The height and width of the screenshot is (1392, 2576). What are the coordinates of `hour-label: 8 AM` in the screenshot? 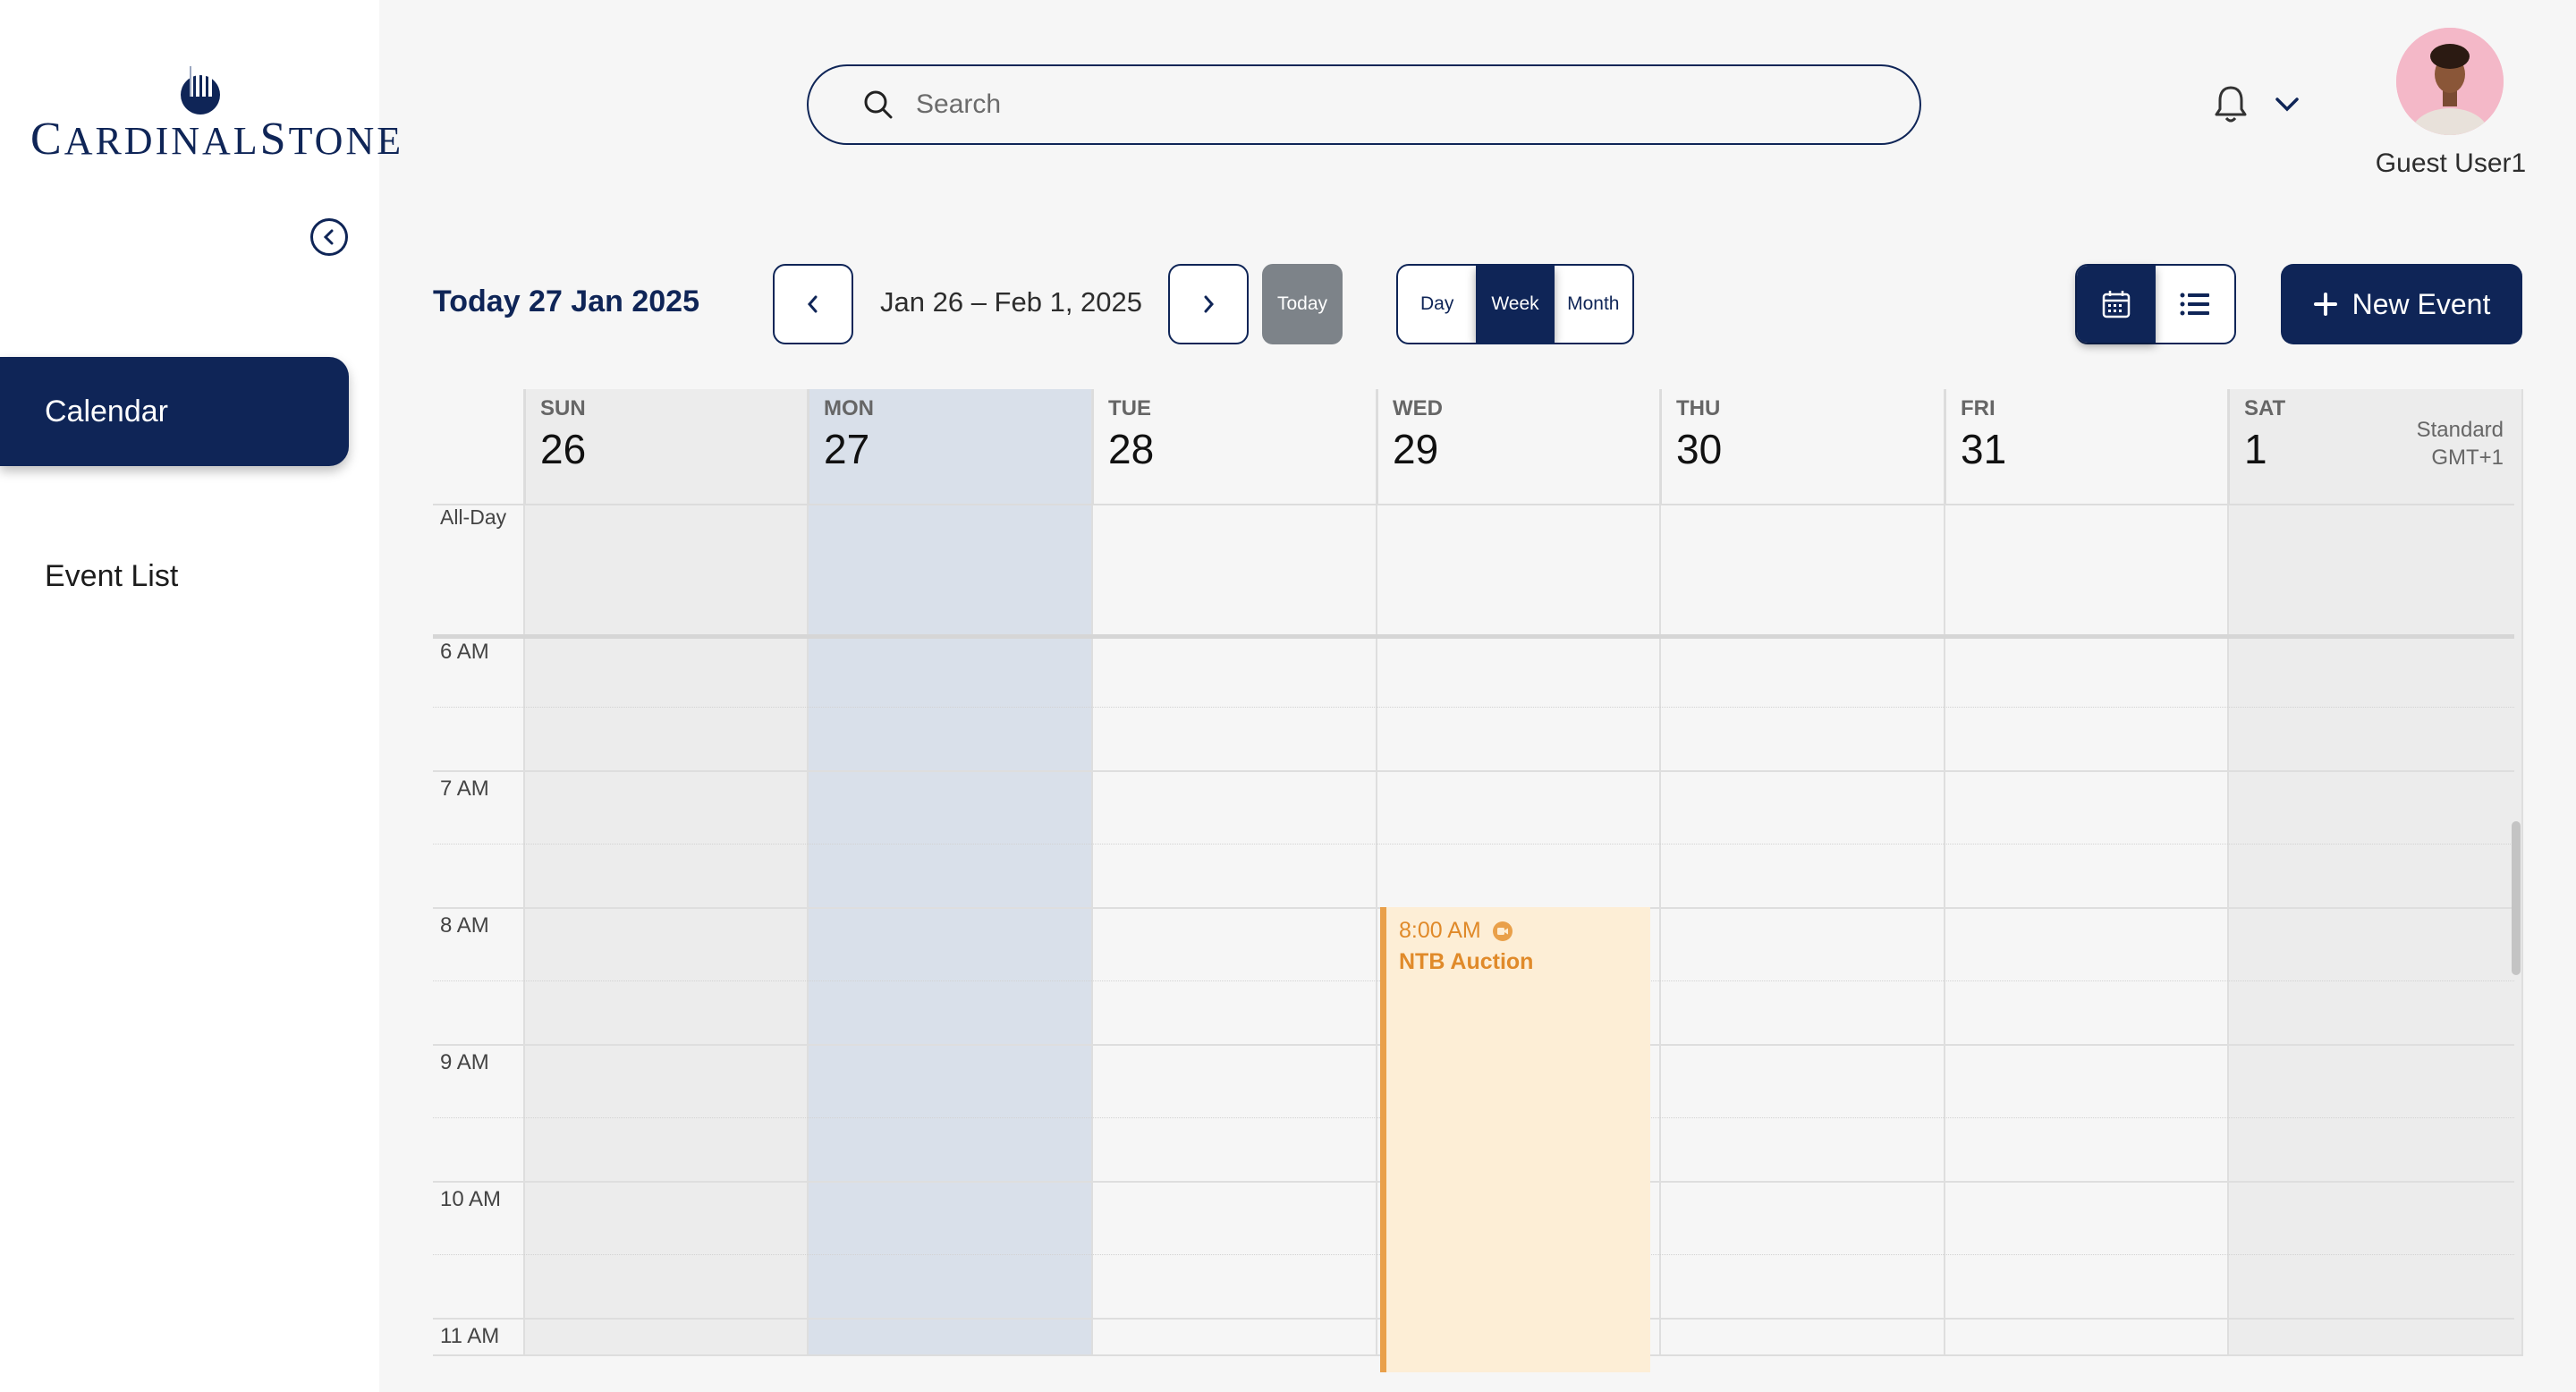 It's located at (464, 925).